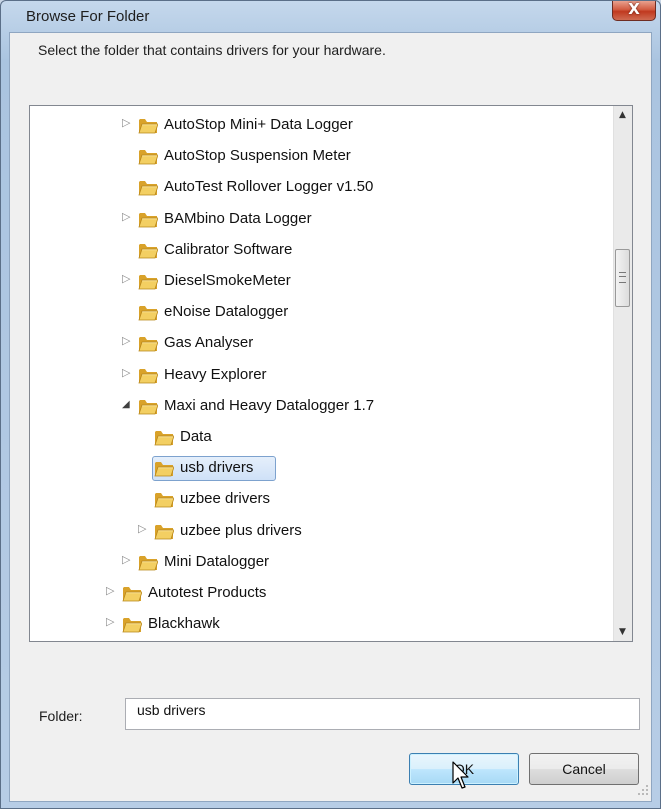  Describe the element at coordinates (320, 625) in the screenshot. I see `tree-item: ▷ Blackhawk` at that location.